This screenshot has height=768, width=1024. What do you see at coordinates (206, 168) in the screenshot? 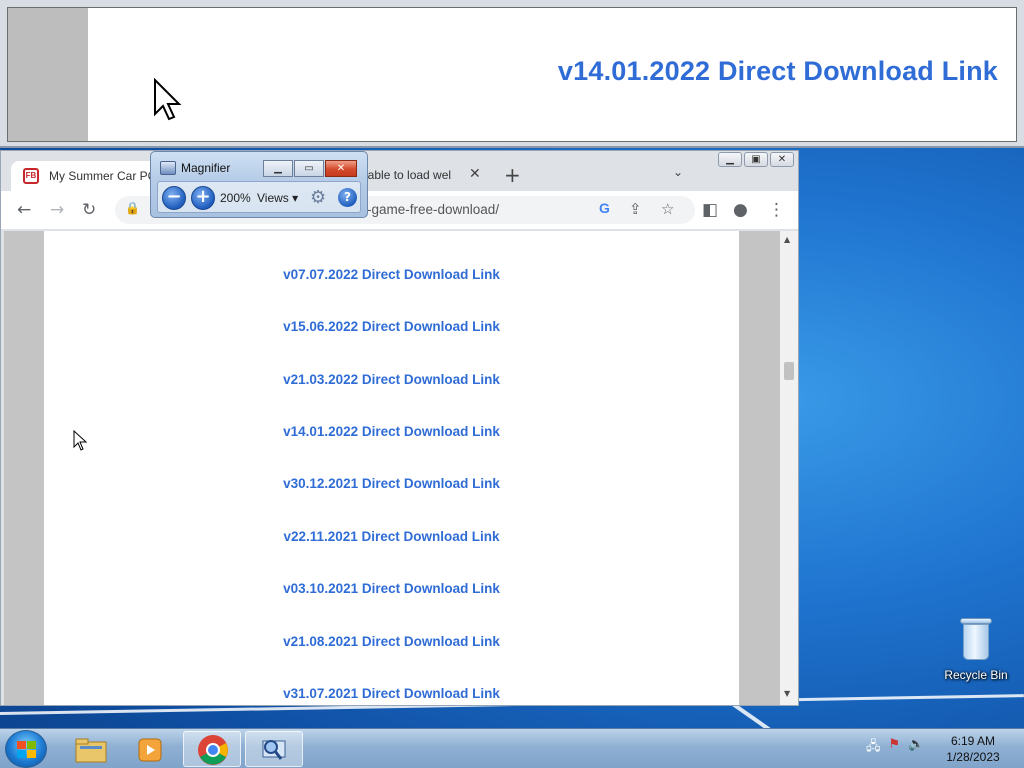
I see `magnifier-title: Magnifier` at bounding box center [206, 168].